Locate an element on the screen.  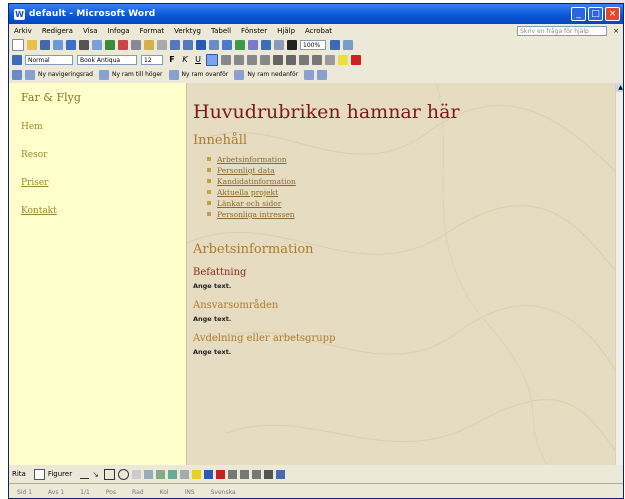
insert-excel-icon is located at coordinates (240, 44).